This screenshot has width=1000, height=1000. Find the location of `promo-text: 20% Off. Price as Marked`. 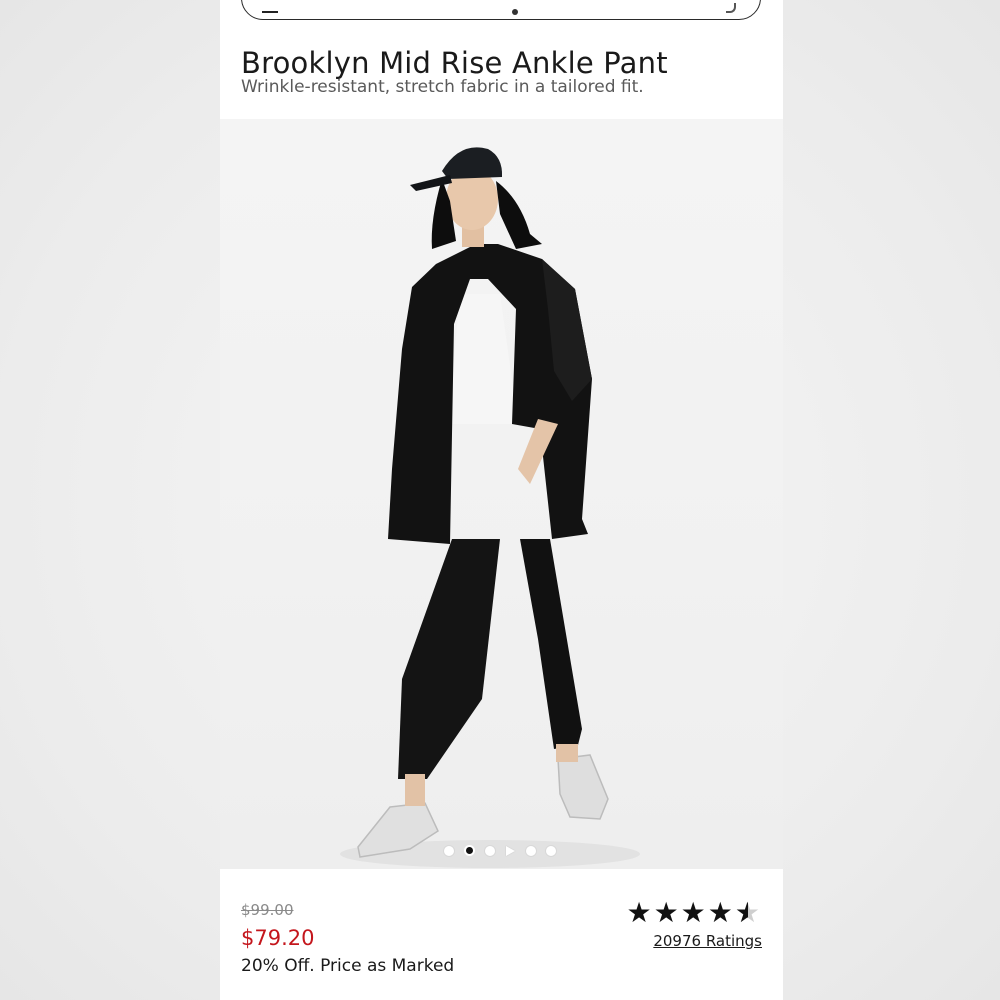

promo-text: 20% Off. Price as Marked is located at coordinates (348, 966).